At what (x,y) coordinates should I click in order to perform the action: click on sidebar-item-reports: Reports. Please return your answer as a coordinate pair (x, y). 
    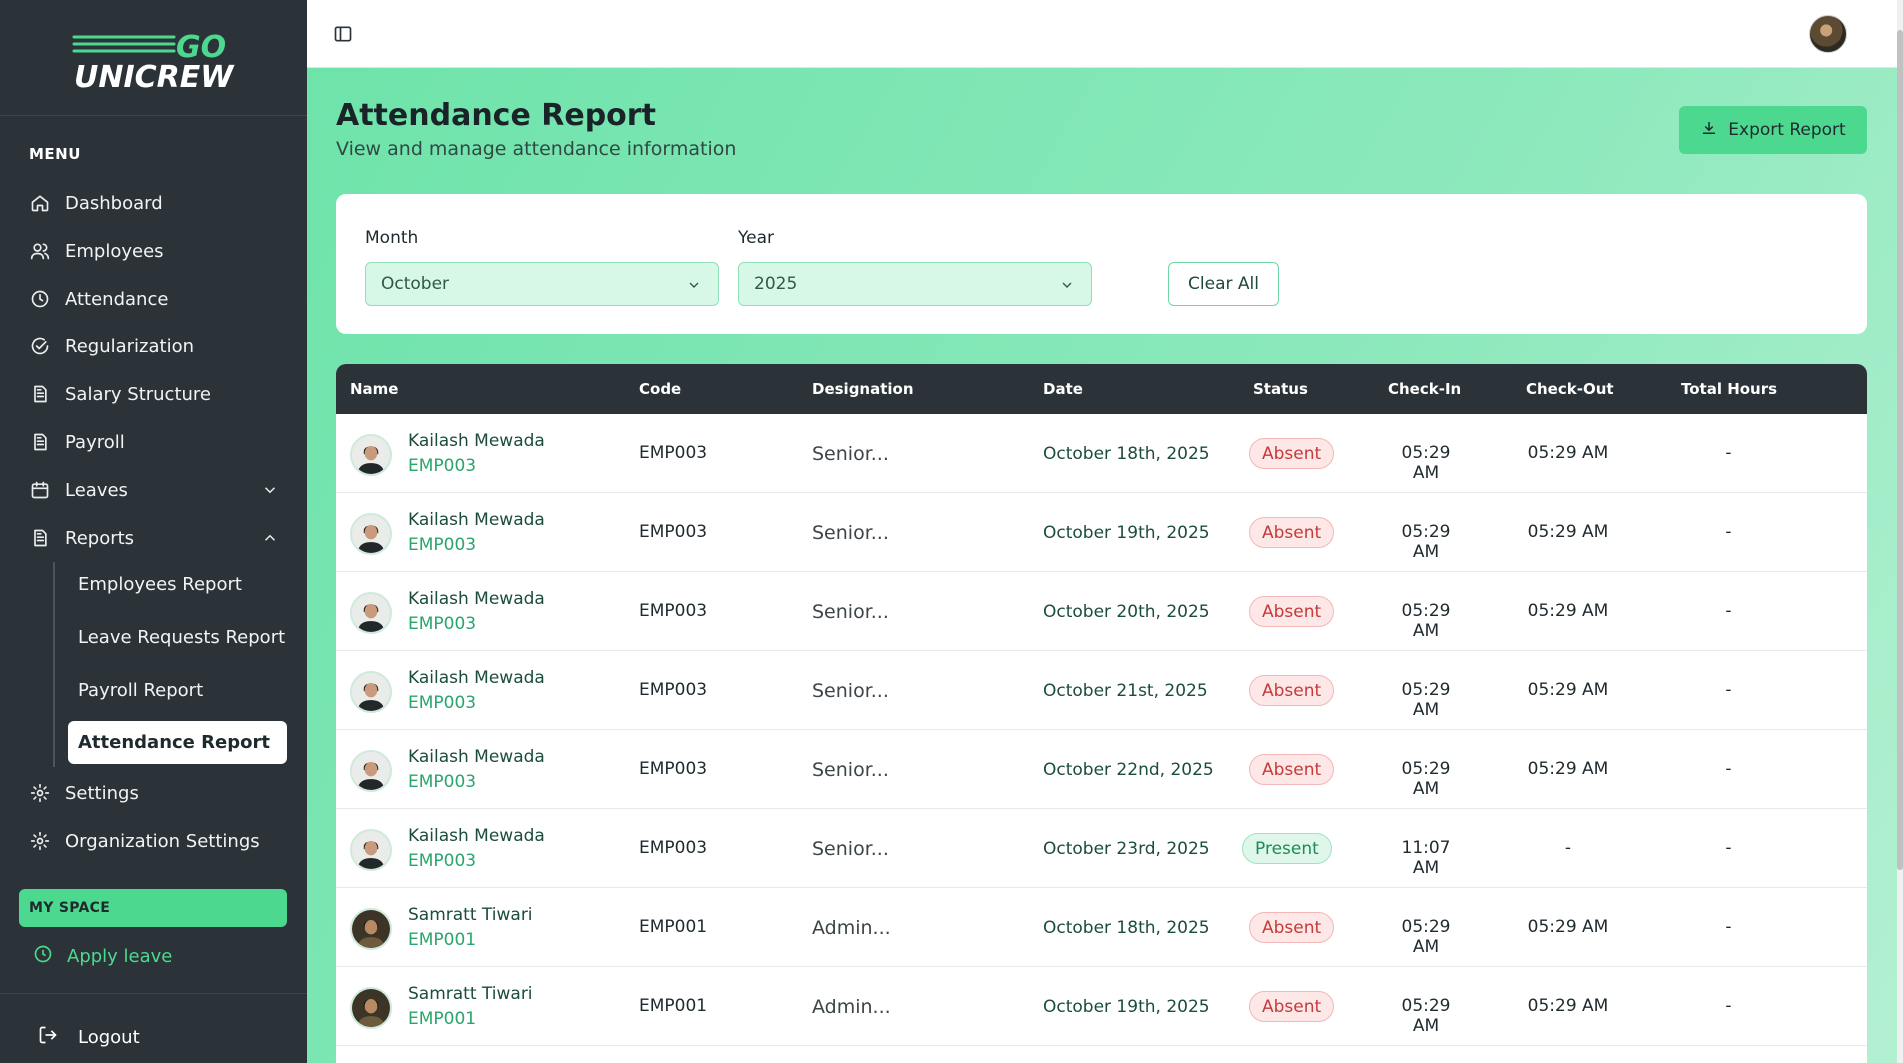
    Looking at the image, I should click on (154, 538).